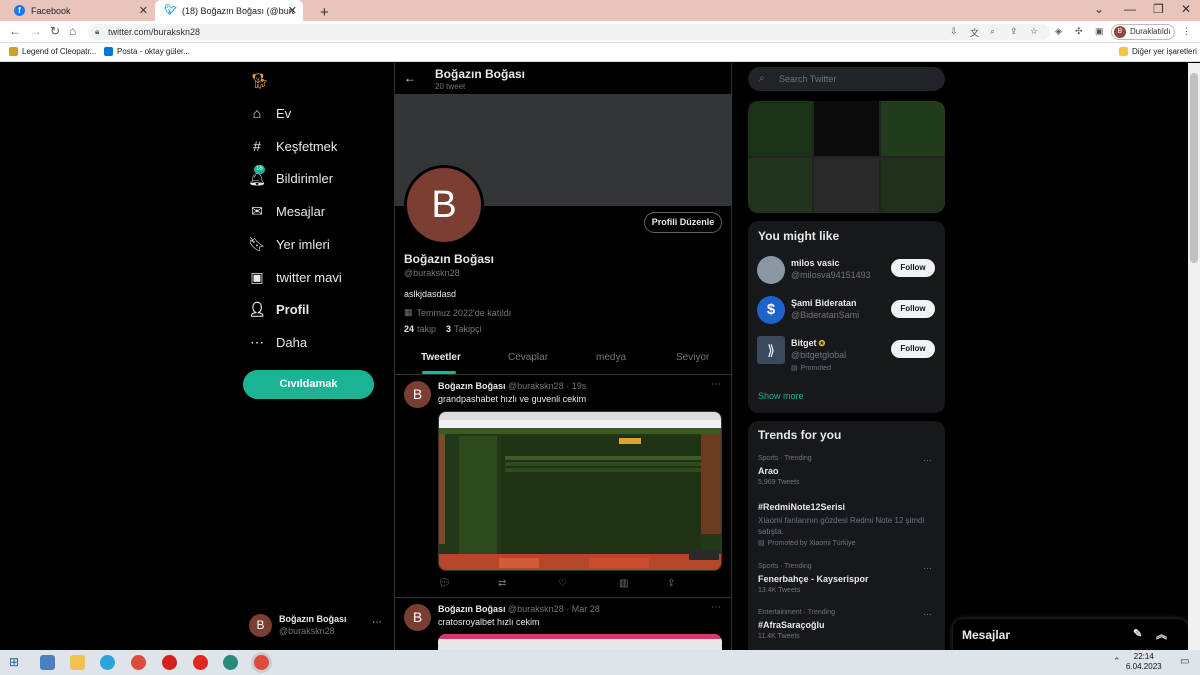 The width and height of the screenshot is (1200, 675). Describe the element at coordinates (1186, 31) in the screenshot. I see `menu-icon: ⋮` at that location.